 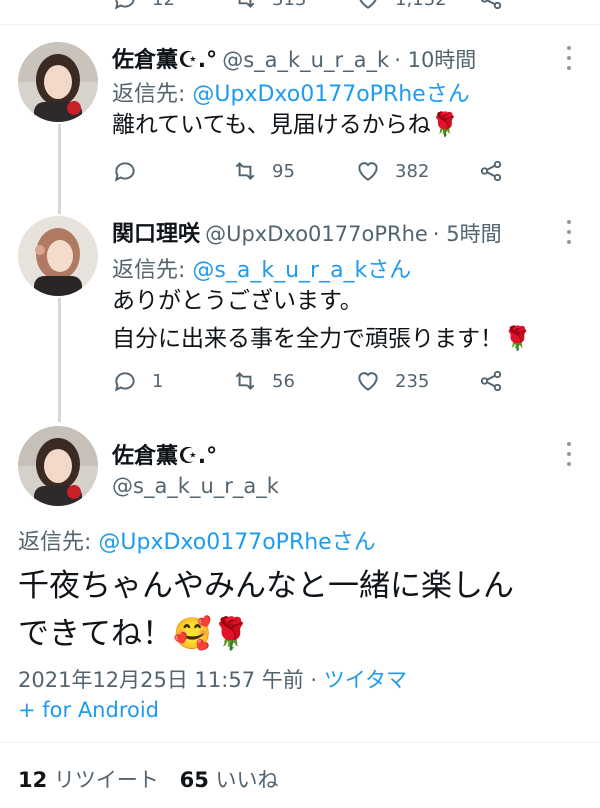 What do you see at coordinates (266, 586) in the screenshot?
I see `tweet-text-line-1: 千夜ちゃんやみんなと一緒に楽しん` at bounding box center [266, 586].